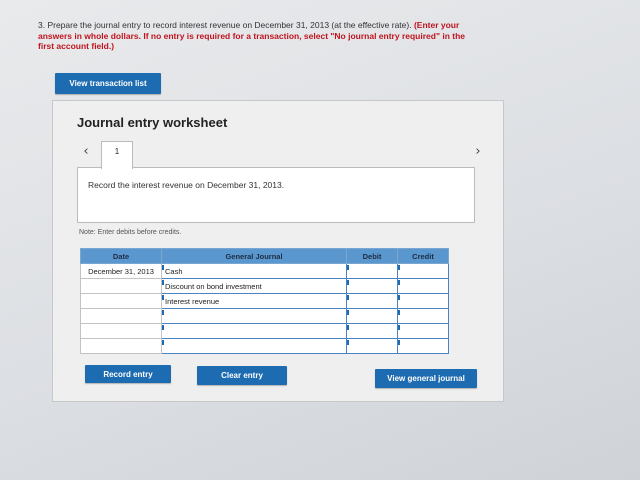 The height and width of the screenshot is (480, 640). I want to click on view-general-journal-button: View general journal, so click(426, 378).